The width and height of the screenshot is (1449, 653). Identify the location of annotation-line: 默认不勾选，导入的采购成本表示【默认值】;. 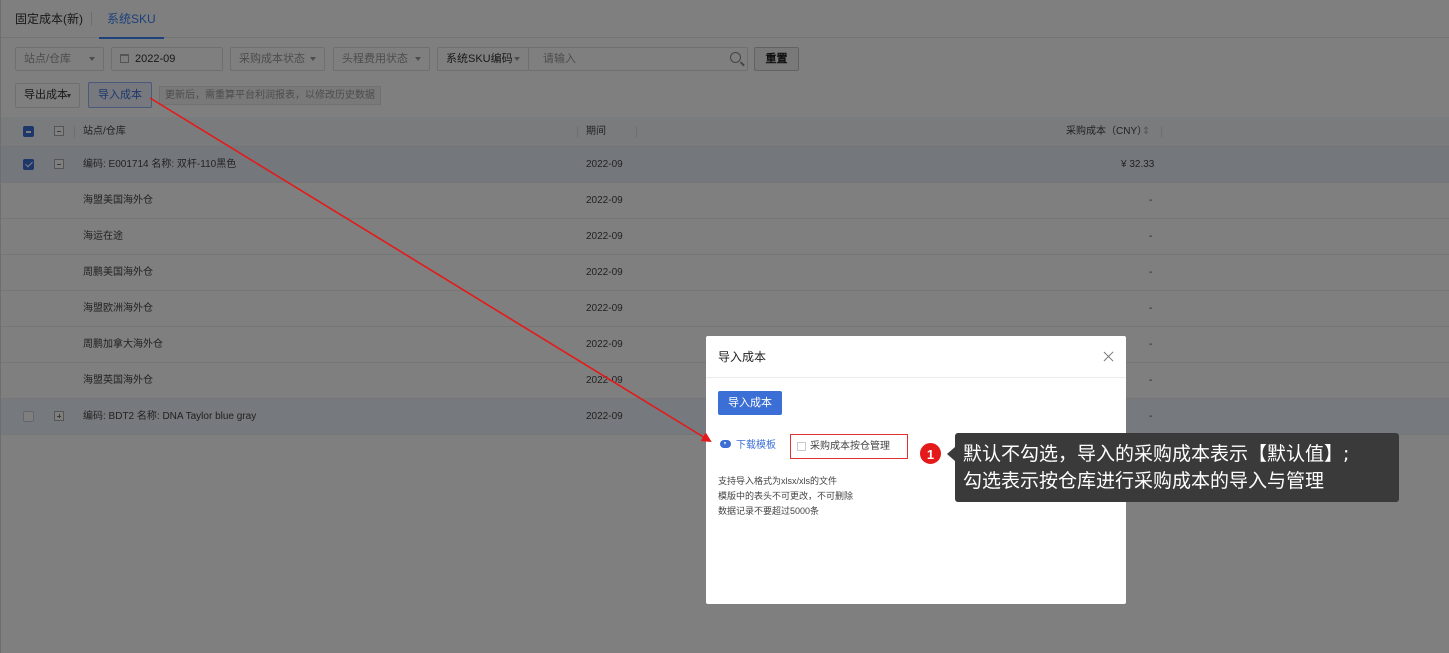
(1156, 454).